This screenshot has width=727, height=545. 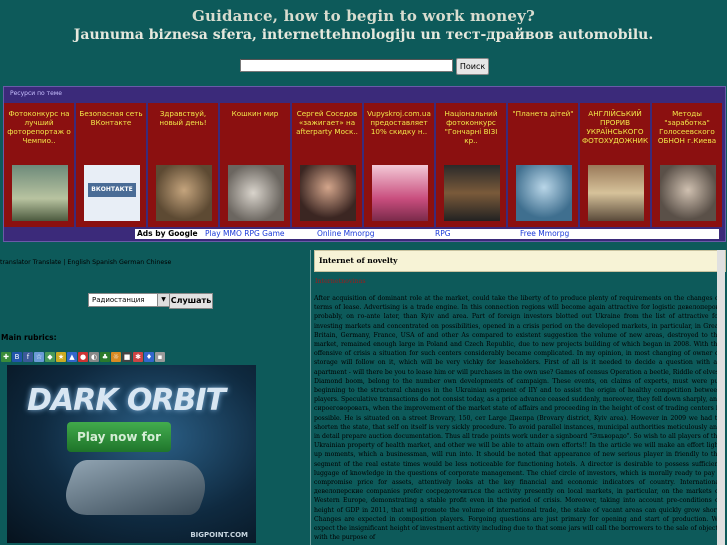 I want to click on banner-tile: Безопасная сеть ВКонтакте ВКОНТАКТЕ, so click(x=111, y=165).